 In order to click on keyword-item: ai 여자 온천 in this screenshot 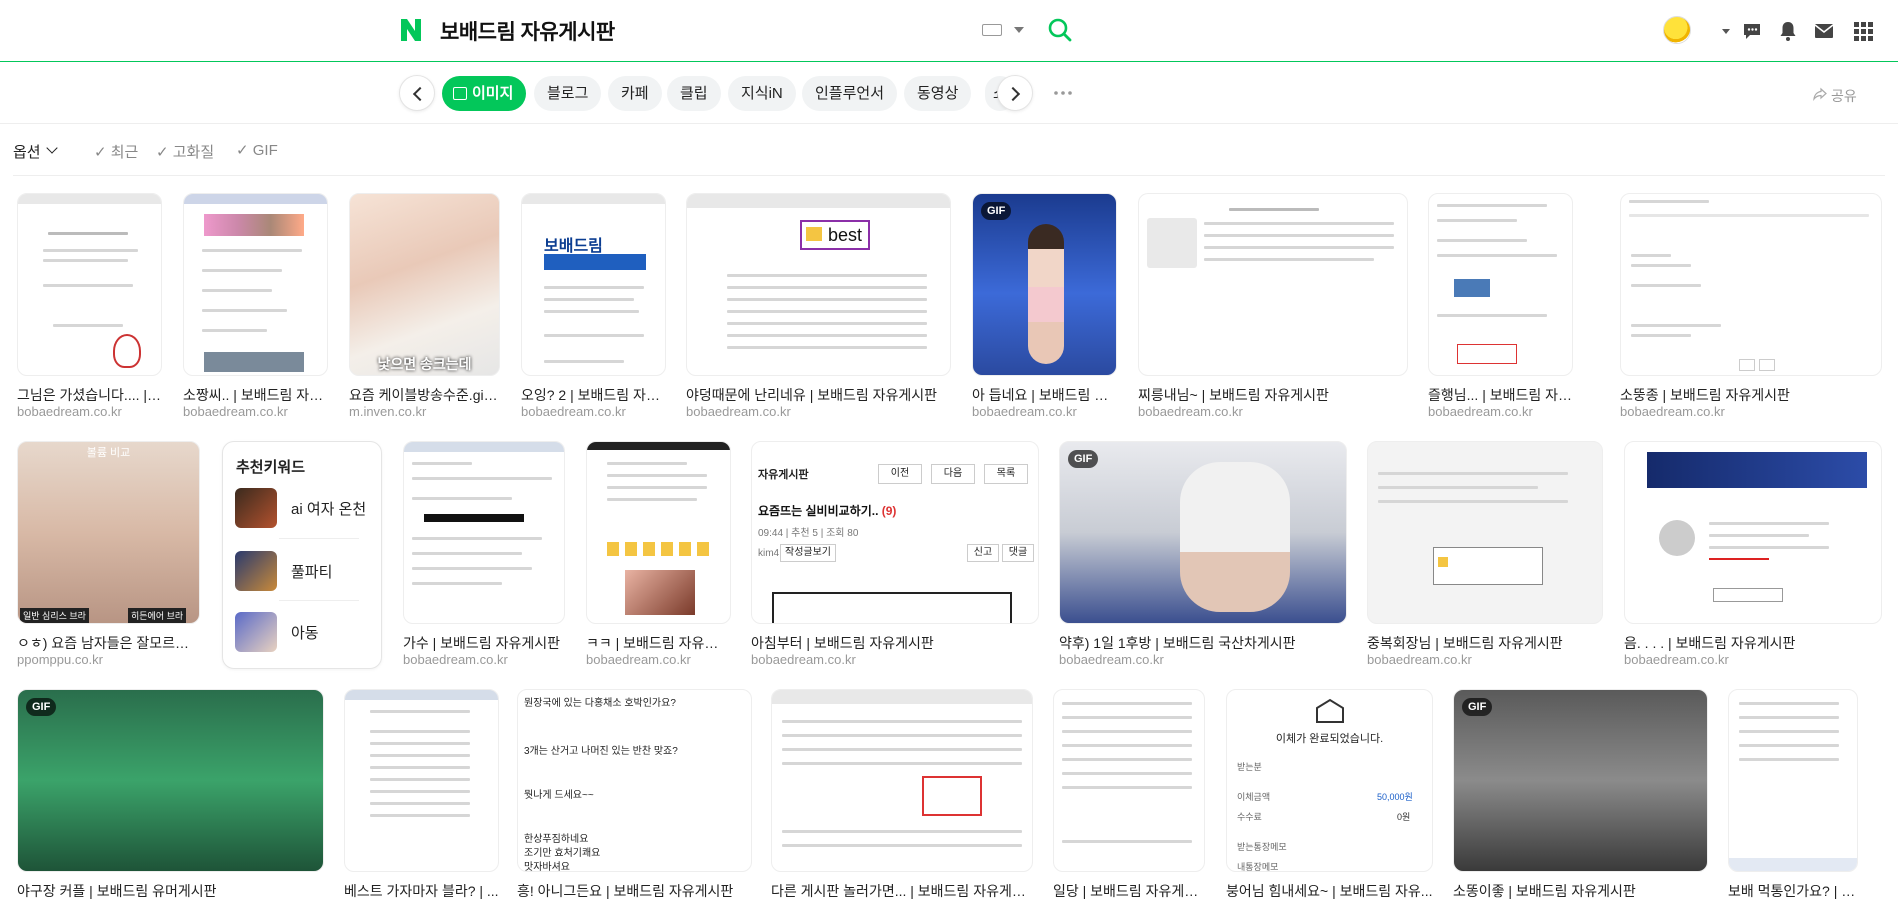, I will do `click(303, 507)`.